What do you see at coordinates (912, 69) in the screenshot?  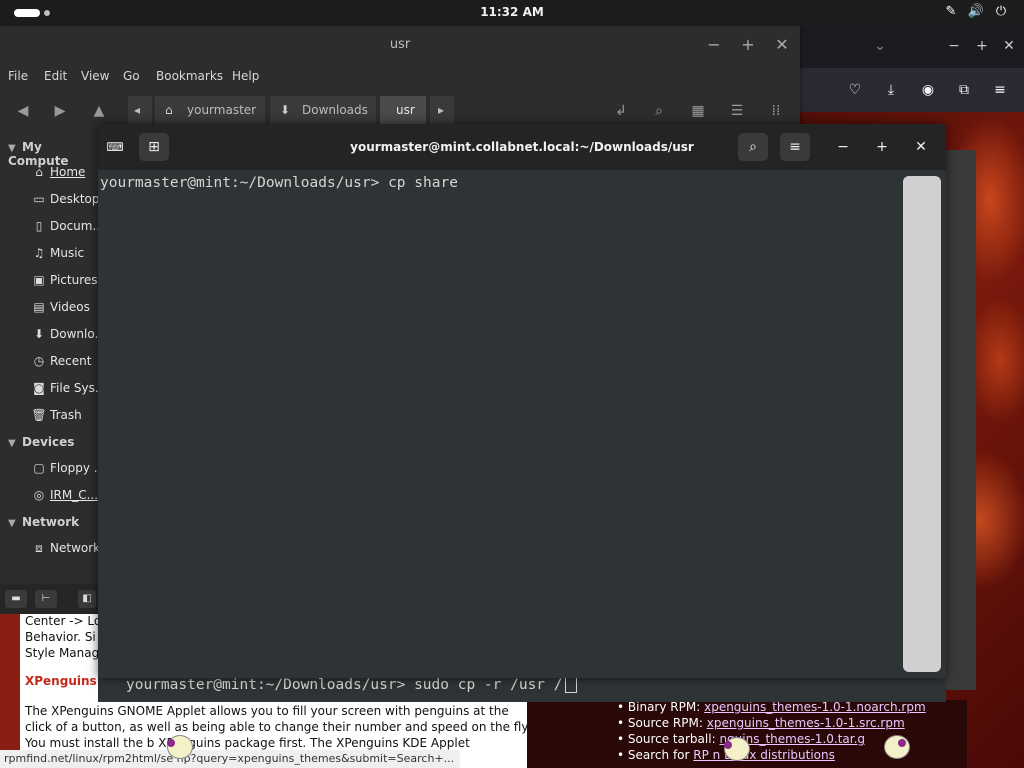 I see `browser-window: ⌄ − + ✕ ♡ ⤓ ◉ ⧉ ≡` at bounding box center [912, 69].